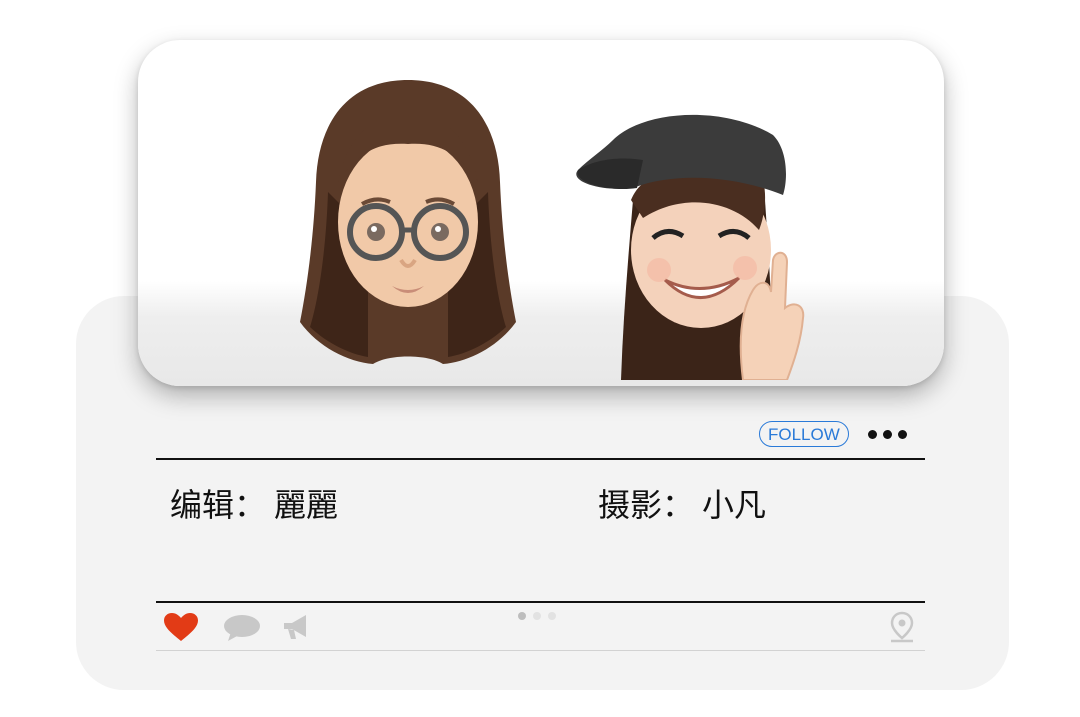 This screenshot has width=1080, height=717. What do you see at coordinates (690, 247) in the screenshot?
I see `avatar-cap-illustration` at bounding box center [690, 247].